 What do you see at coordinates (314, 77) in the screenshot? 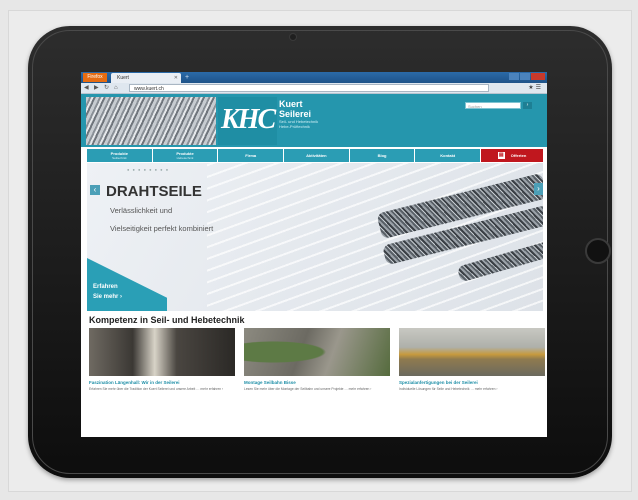
I see `browser-tab-bar: Firefox Kuert ✕ +` at bounding box center [314, 77].